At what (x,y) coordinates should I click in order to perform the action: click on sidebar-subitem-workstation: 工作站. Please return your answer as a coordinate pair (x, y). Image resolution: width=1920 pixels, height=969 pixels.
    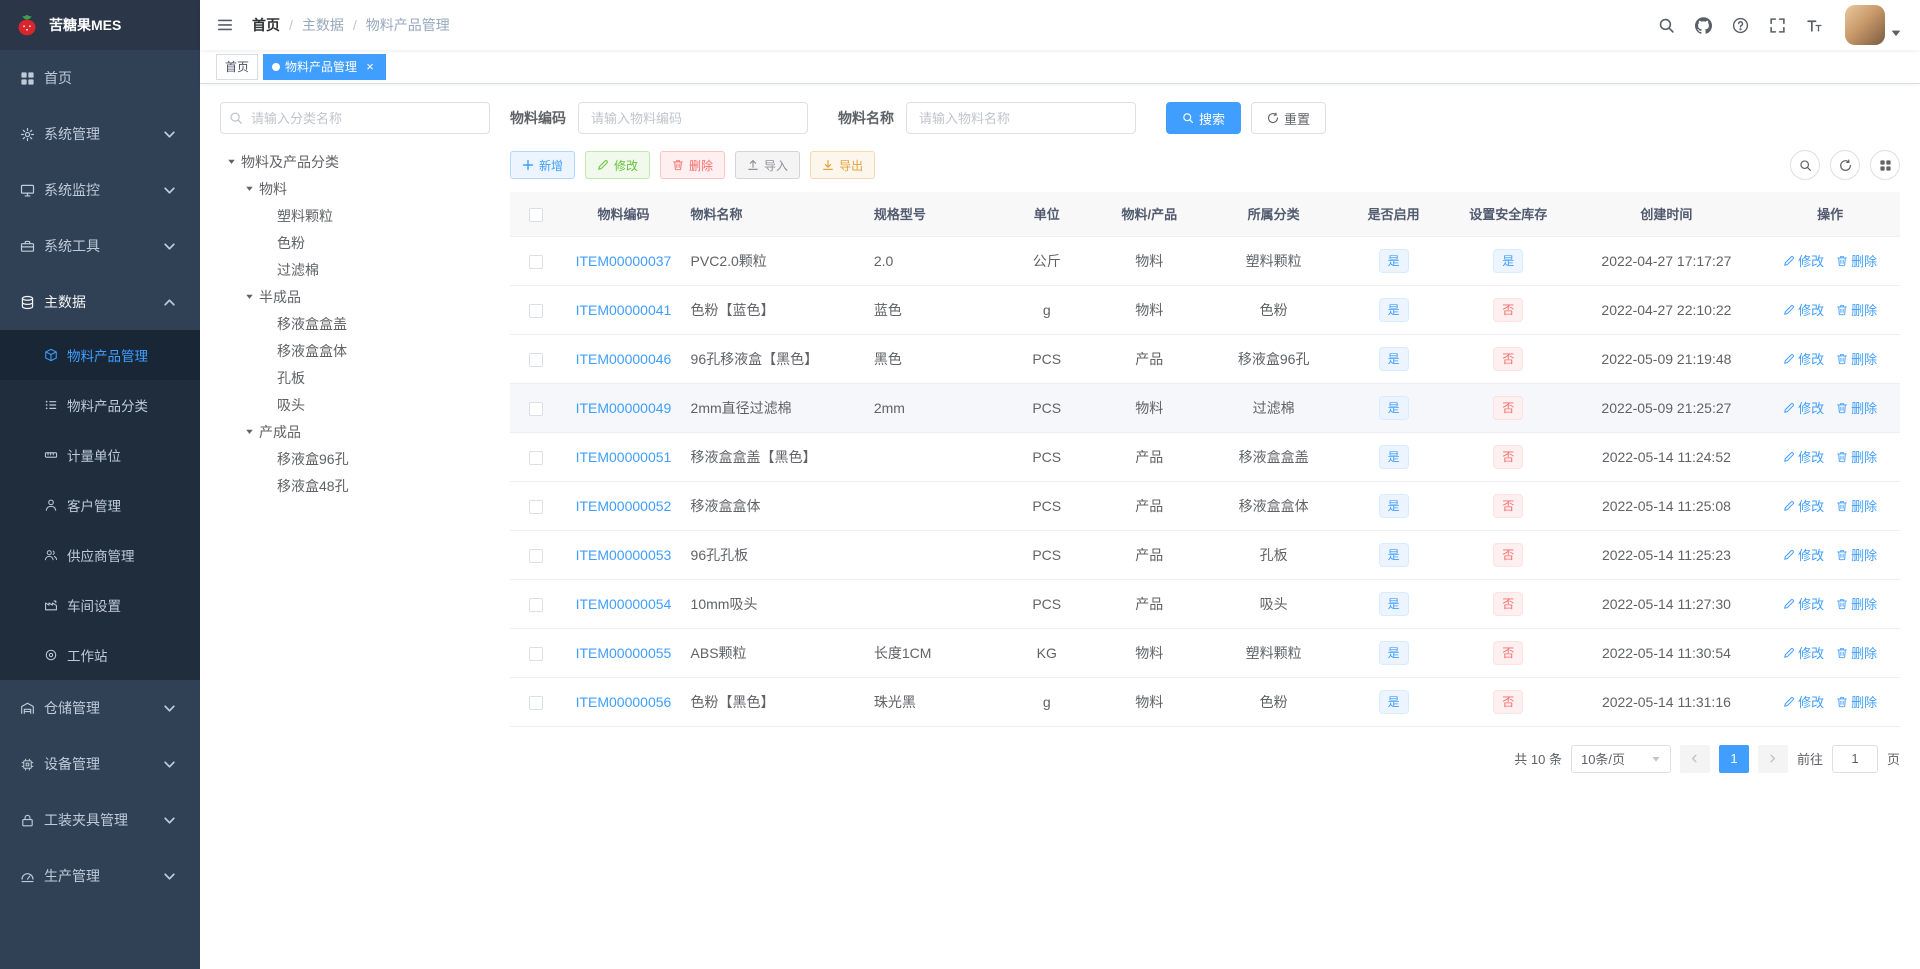
    Looking at the image, I should click on (100, 655).